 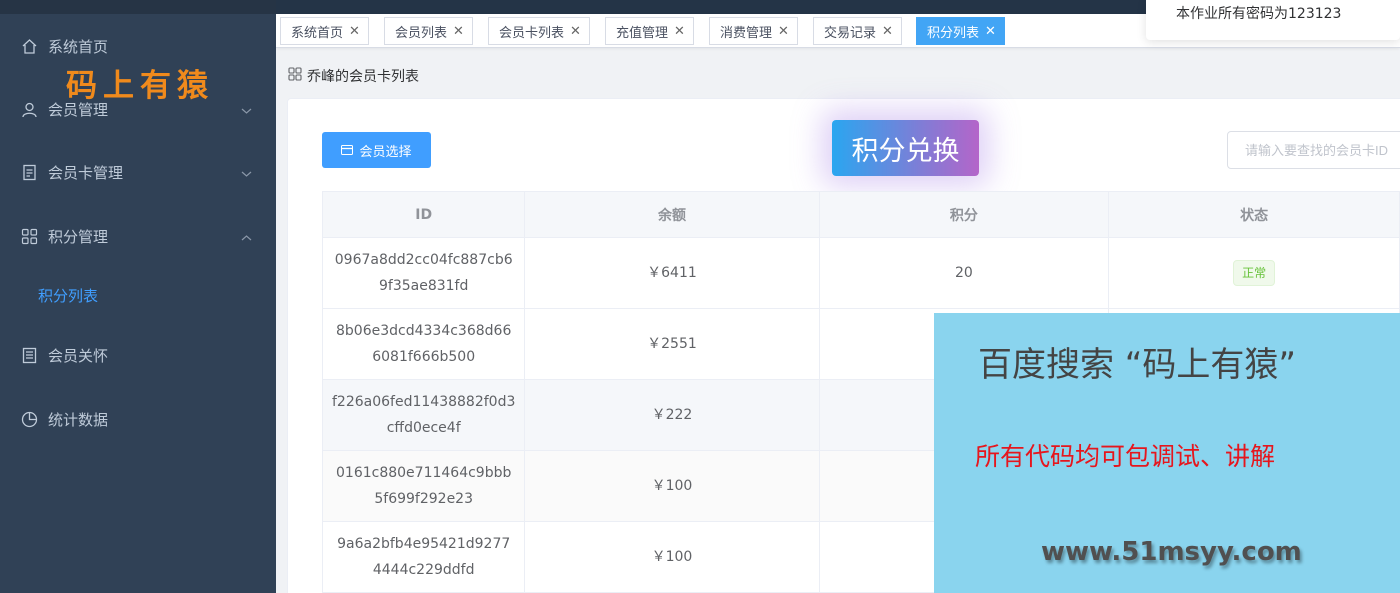 I want to click on column-header-status: 状态, so click(x=1254, y=214).